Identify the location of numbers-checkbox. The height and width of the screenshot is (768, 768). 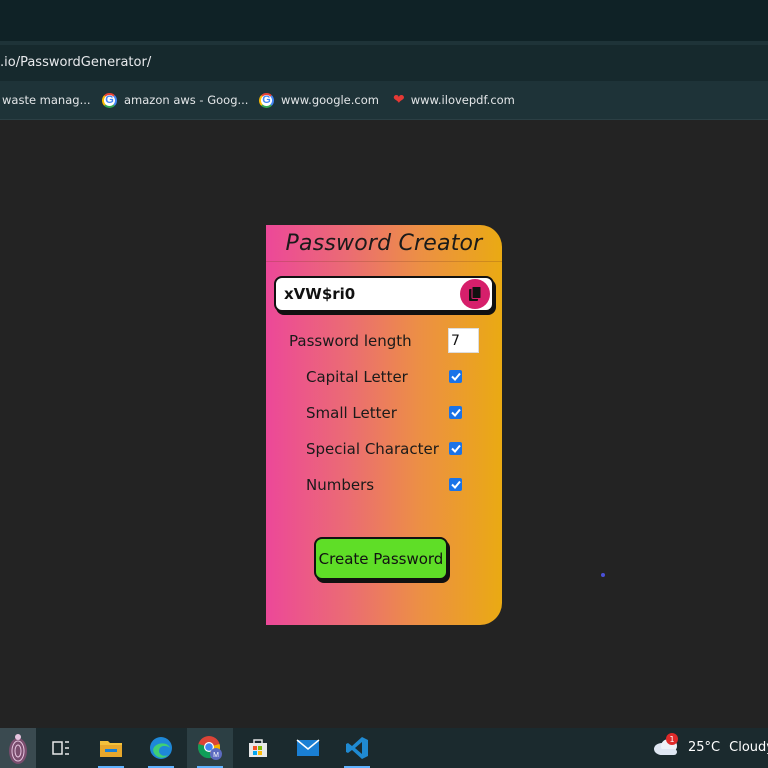
(455, 484).